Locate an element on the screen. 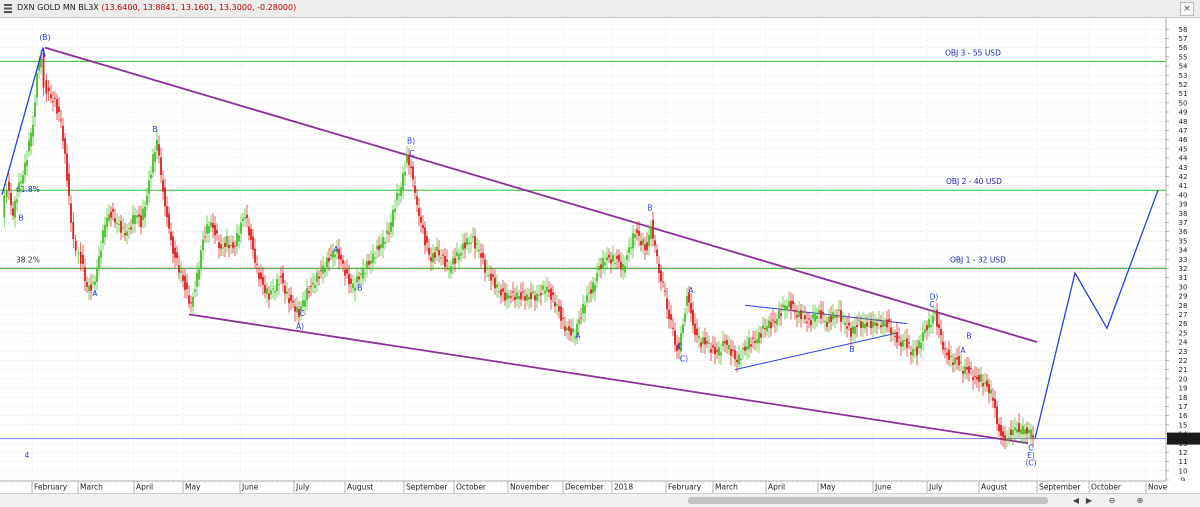 This screenshot has height=507, width=1200. horizontal-scrollbar: ◀ ▶ ⊖ ⊕ is located at coordinates (600, 500).